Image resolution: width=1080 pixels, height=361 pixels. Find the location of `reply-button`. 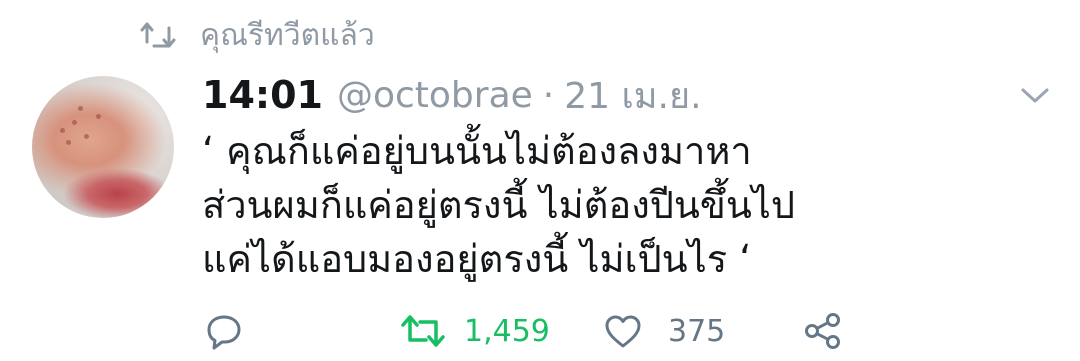

reply-button is located at coordinates (224, 331).